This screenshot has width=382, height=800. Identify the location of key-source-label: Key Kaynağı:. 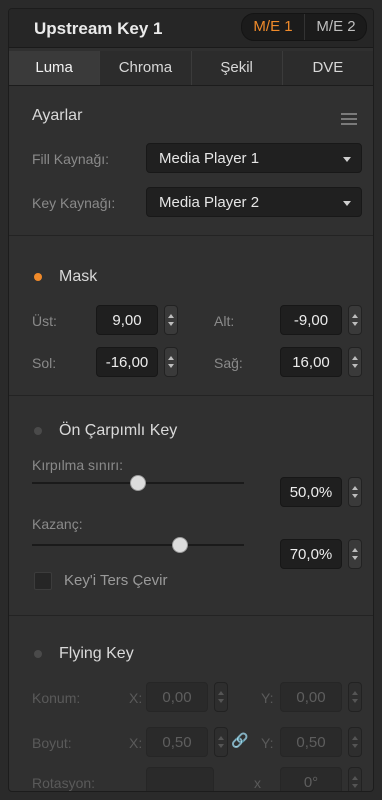
(74, 203).